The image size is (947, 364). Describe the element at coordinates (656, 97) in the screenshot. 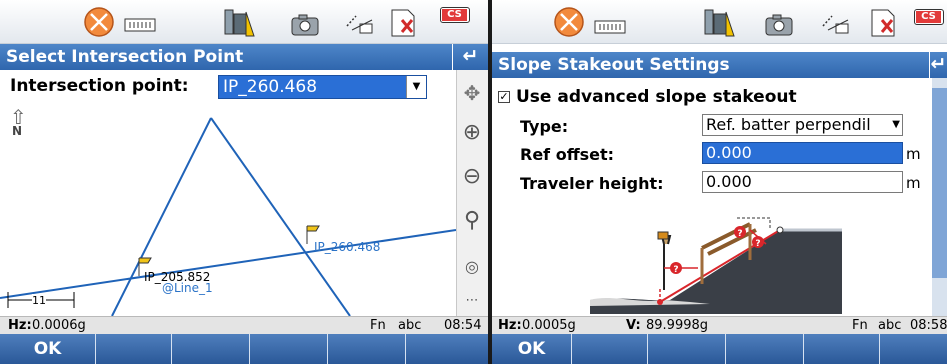

I see `advanced-slope-label: Use advanced slope stakeout` at that location.